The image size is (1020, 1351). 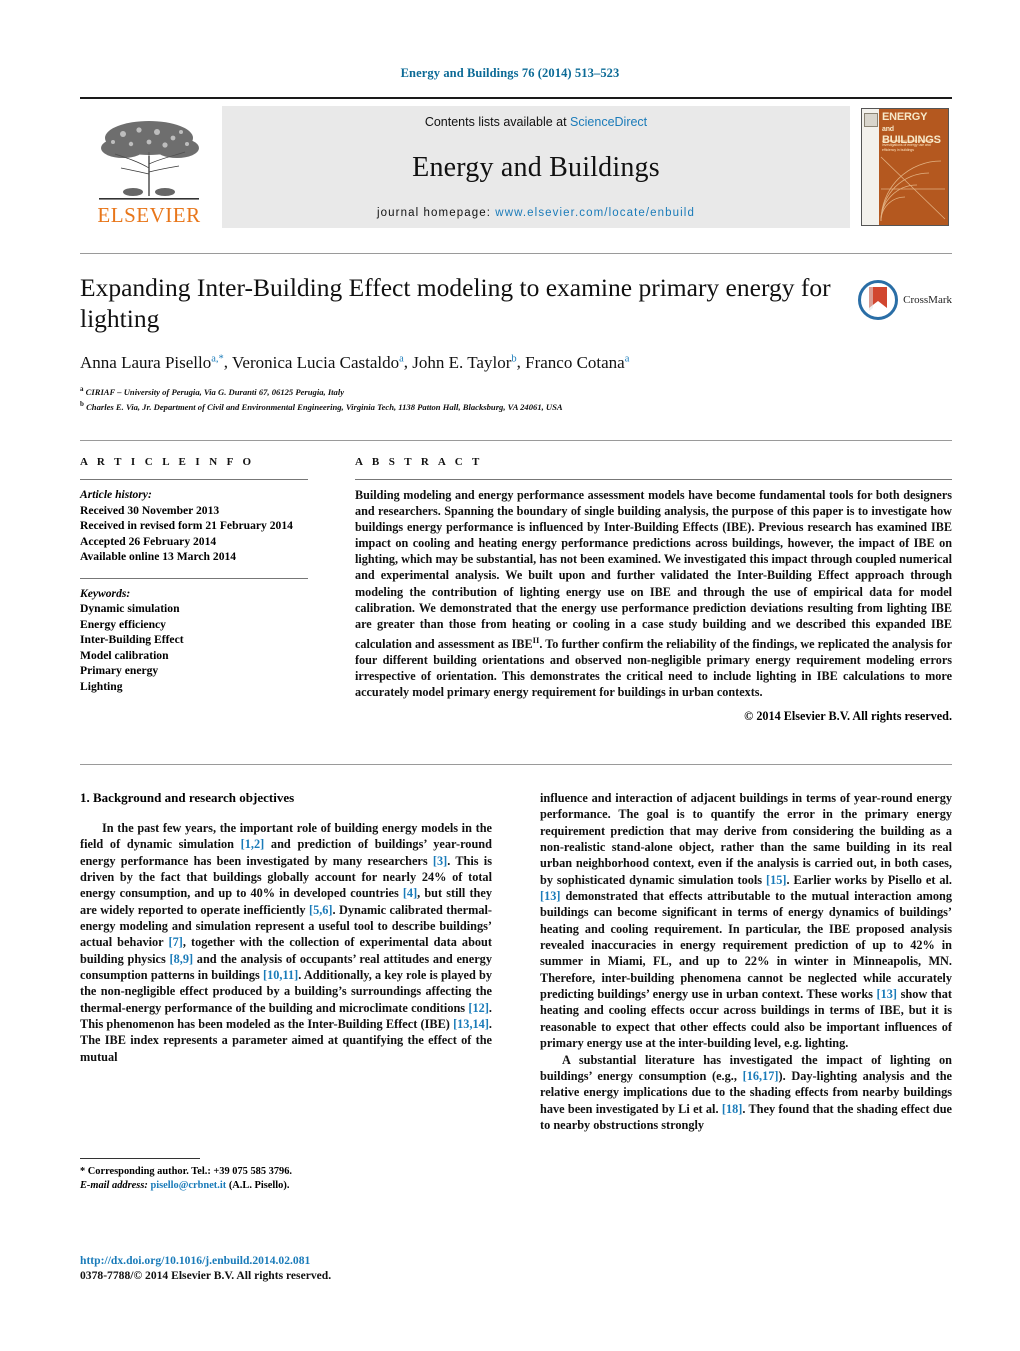 I want to click on citation-reference: [7], so click(x=176, y=942).